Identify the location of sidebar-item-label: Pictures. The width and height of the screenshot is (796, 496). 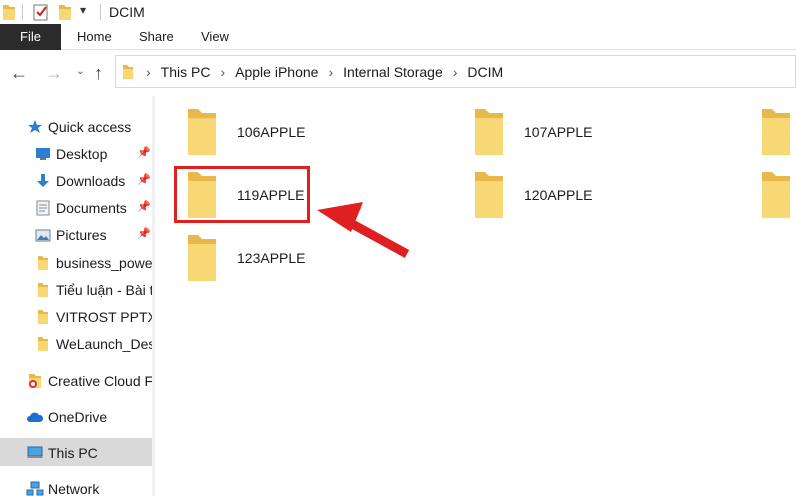
(81, 235).